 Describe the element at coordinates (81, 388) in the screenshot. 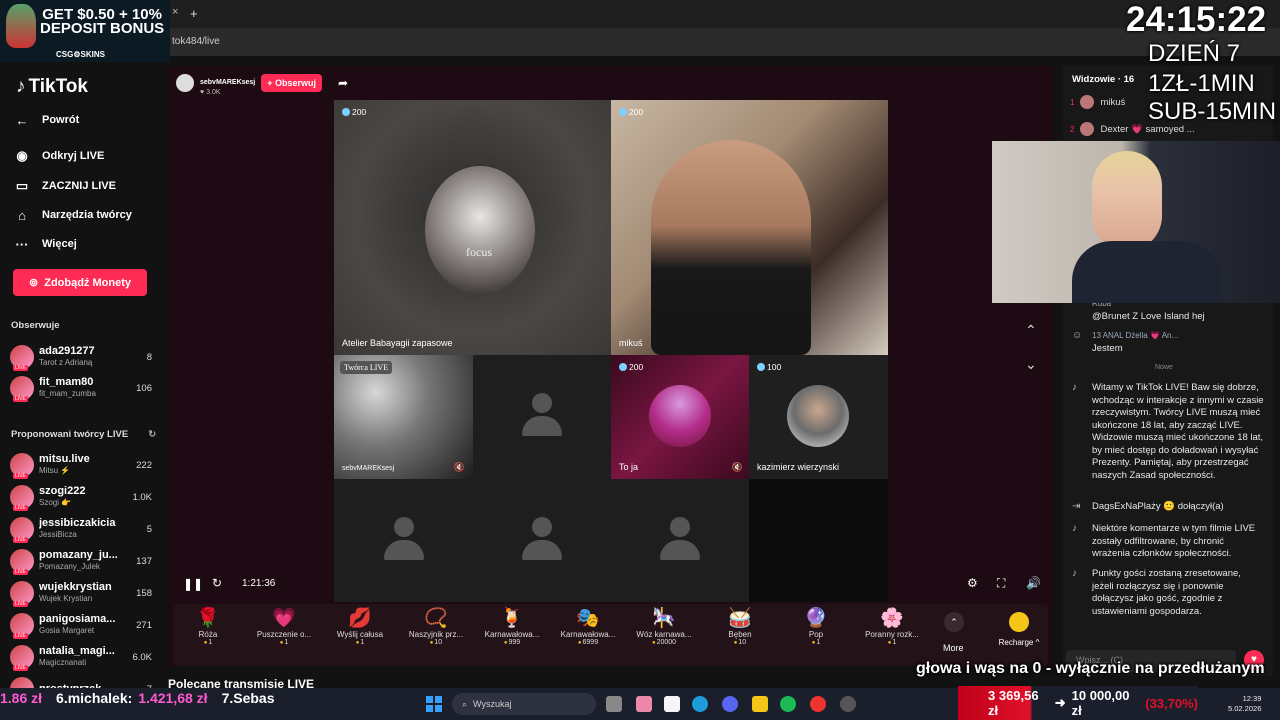

I see `following-item: fit_mam80fit_mam_zumba 106` at that location.